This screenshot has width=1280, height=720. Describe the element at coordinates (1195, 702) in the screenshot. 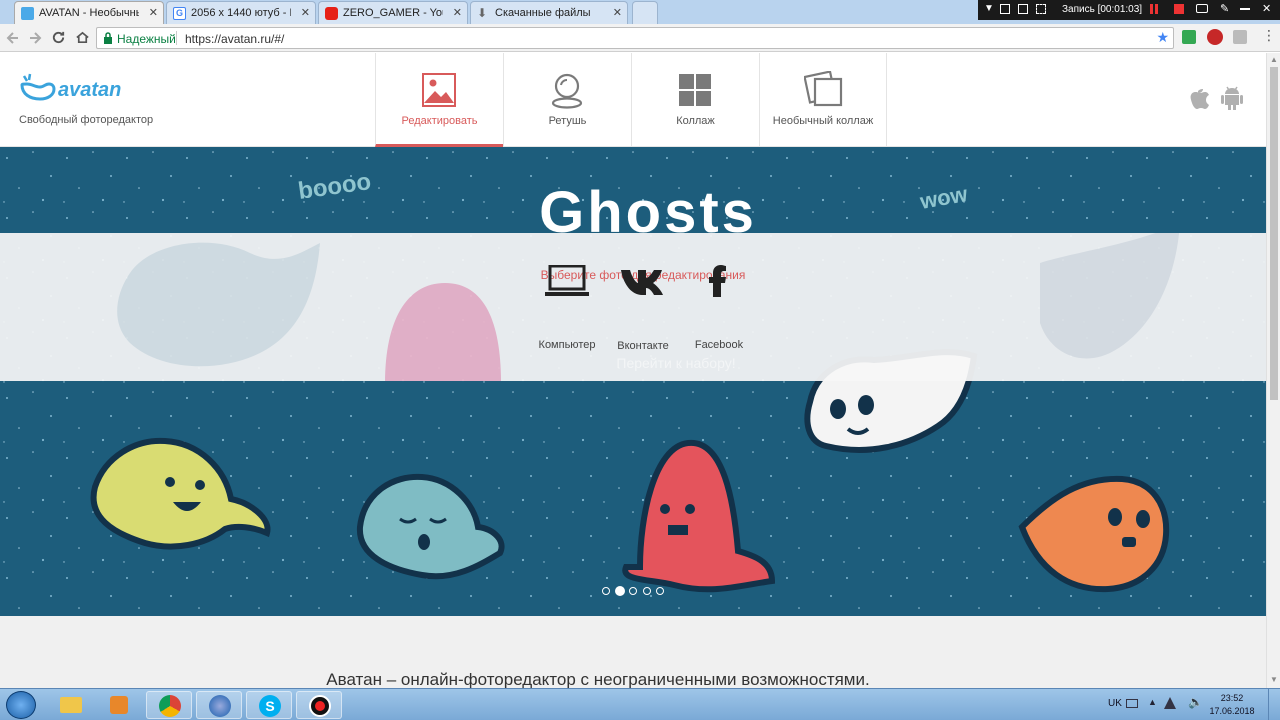

I see `volume-icon: 🔈` at that location.